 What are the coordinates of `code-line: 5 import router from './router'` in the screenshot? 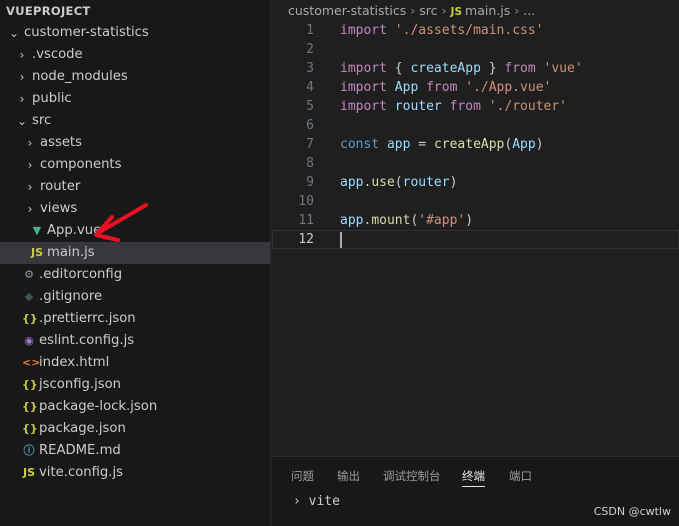 It's located at (475, 106).